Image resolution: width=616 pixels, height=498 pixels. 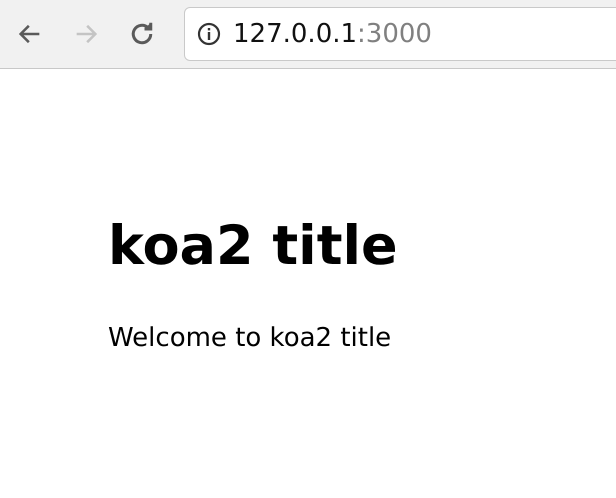 I want to click on page-heading: koa2 title, so click(x=253, y=246).